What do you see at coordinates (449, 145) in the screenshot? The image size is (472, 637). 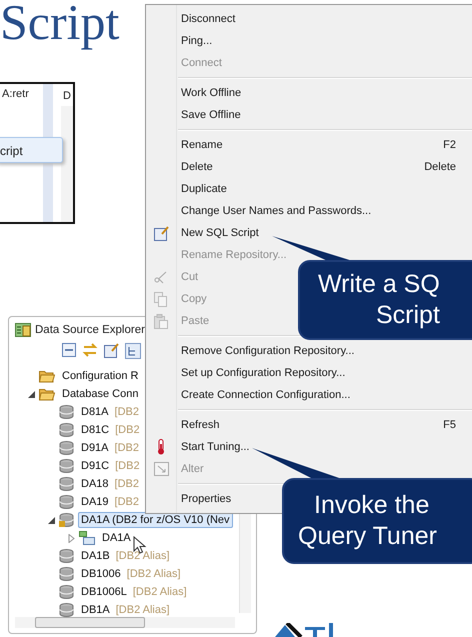 I see `shortcut-label: F2` at bounding box center [449, 145].